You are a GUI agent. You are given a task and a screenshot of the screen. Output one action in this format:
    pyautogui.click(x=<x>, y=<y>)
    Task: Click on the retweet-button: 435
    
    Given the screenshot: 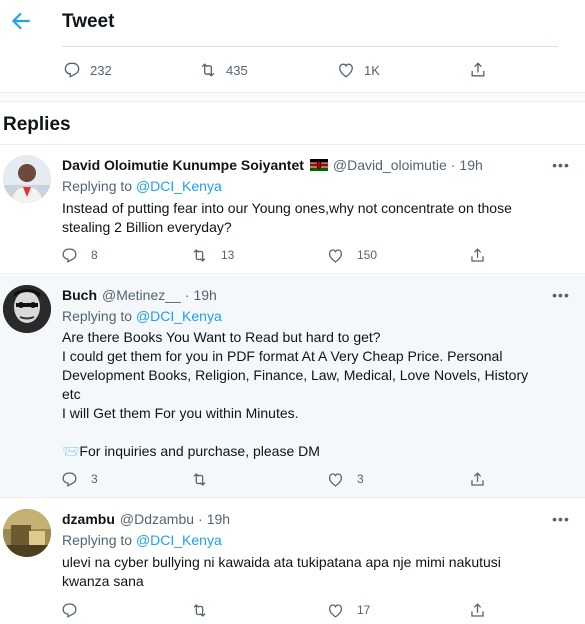 What is the action you would take?
    pyautogui.click(x=223, y=70)
    